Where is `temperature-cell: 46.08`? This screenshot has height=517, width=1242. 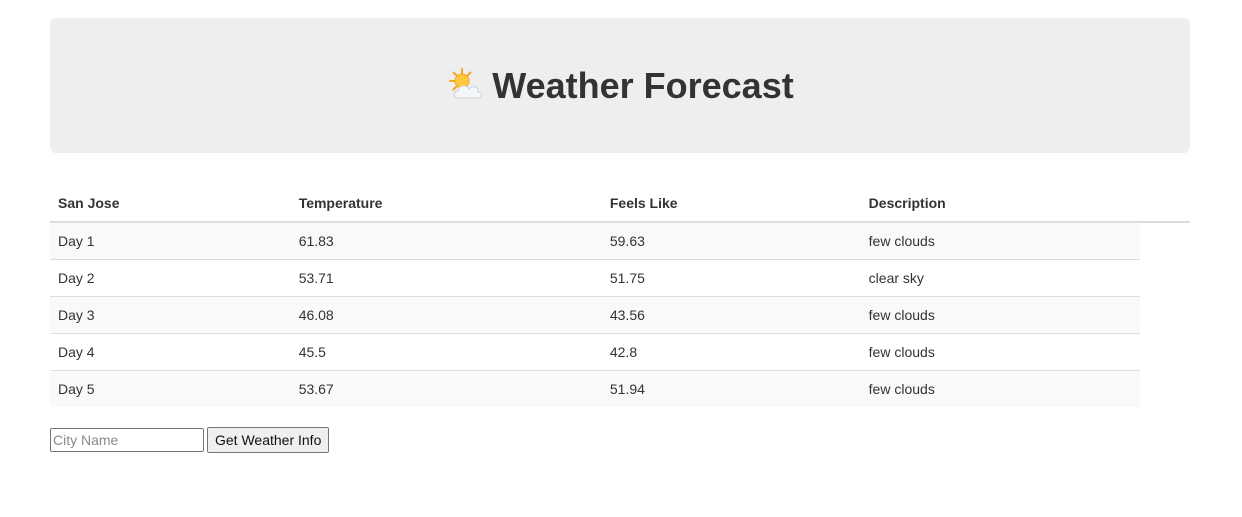
temperature-cell: 46.08 is located at coordinates (446, 315).